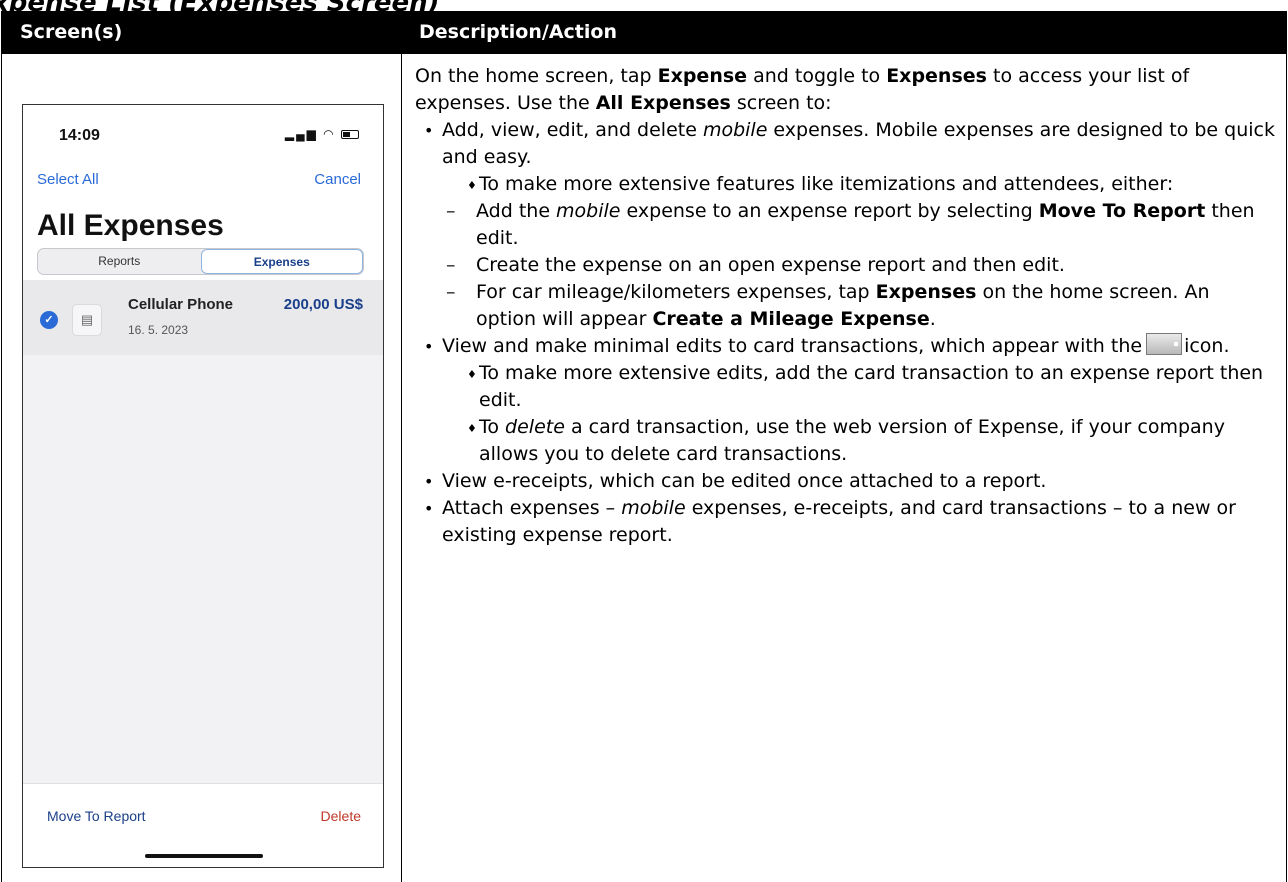 The height and width of the screenshot is (882, 1288). I want to click on bottom-toolbar: Move To Report Delete, so click(203, 825).